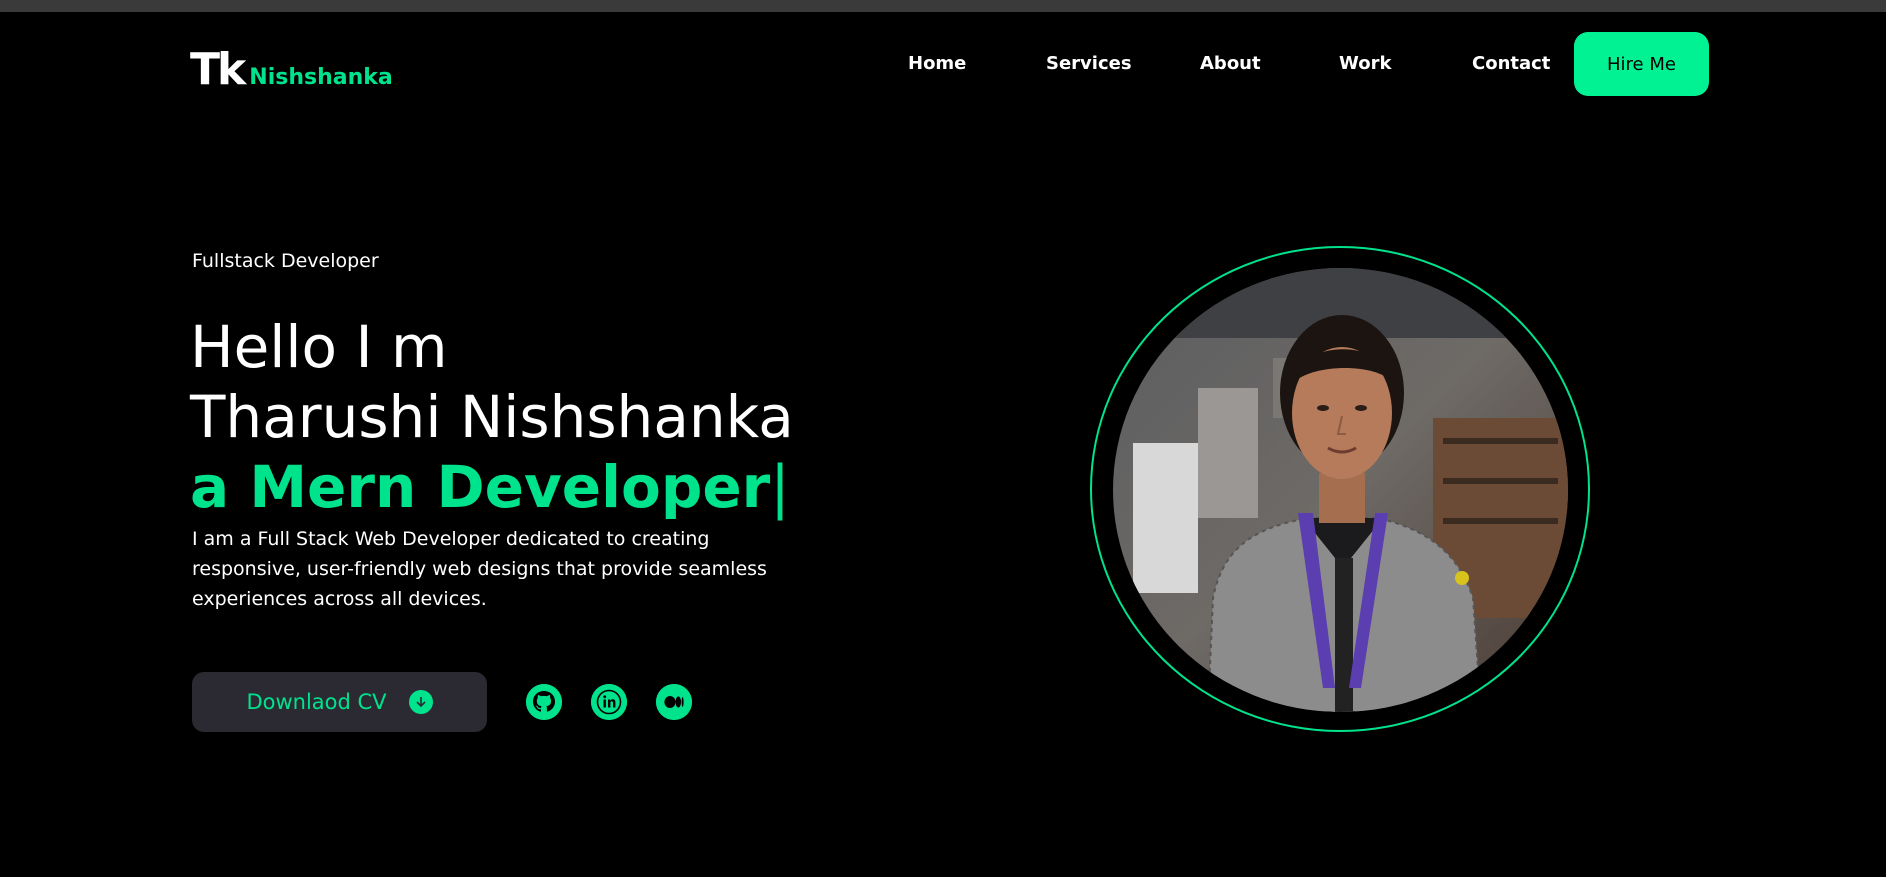 The width and height of the screenshot is (1886, 877). I want to click on linkedin-icon, so click(609, 702).